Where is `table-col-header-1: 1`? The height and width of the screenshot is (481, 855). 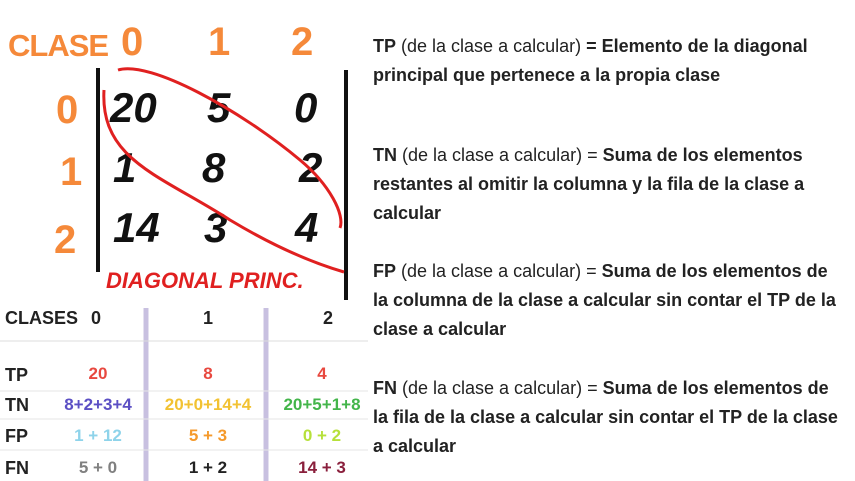 table-col-header-1: 1 is located at coordinates (208, 318).